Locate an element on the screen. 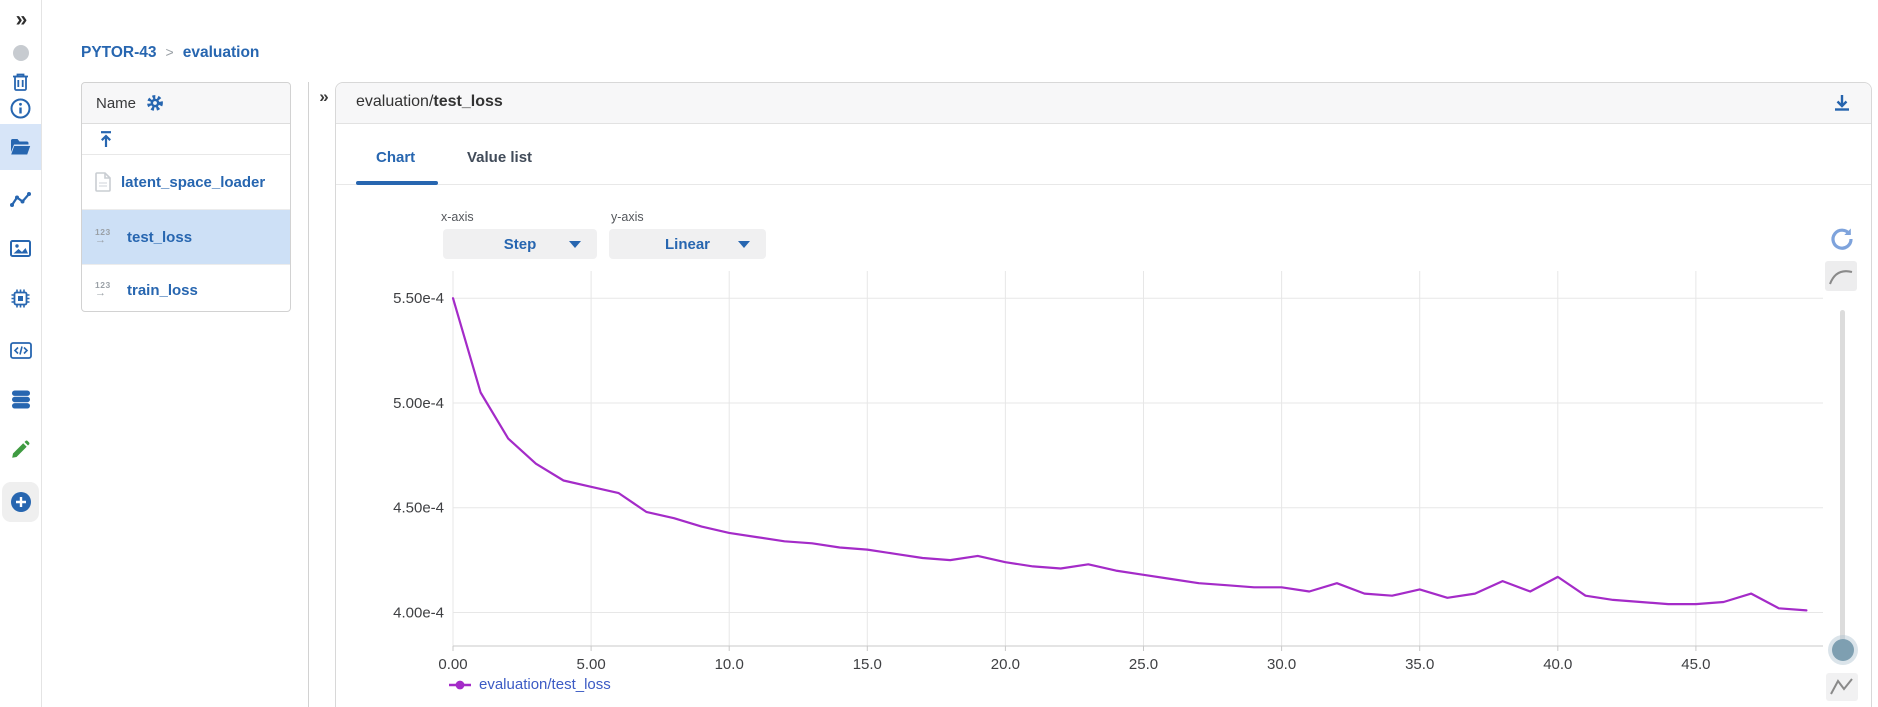  zigzag-raw-line-icon is located at coordinates (1841, 686).